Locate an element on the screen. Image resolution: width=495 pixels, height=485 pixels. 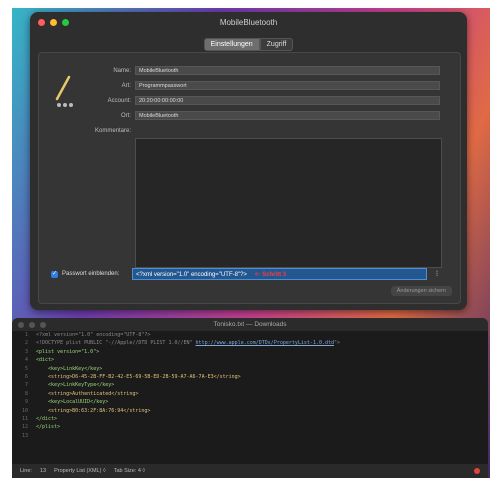
where-label: Ort: is located at coordinates (126, 115).